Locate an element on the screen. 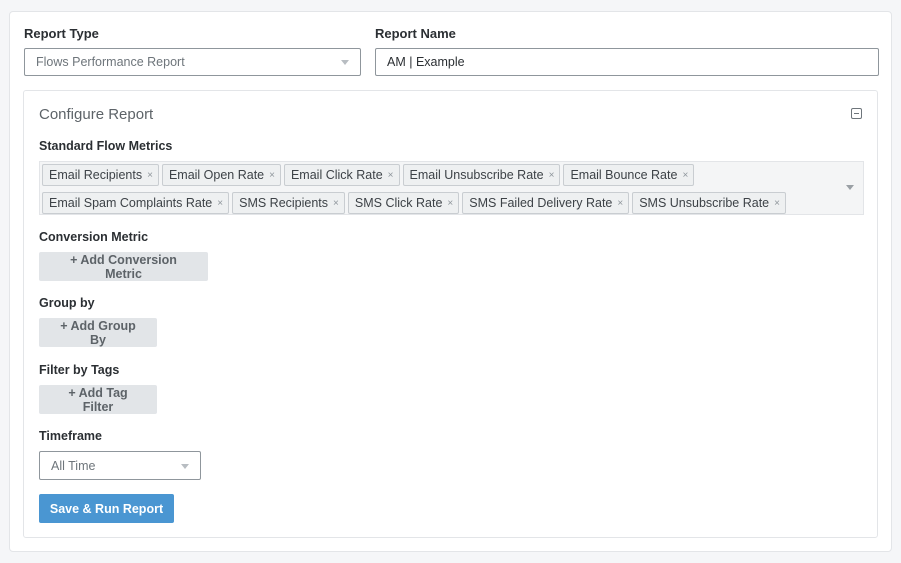 This screenshot has height=563, width=901. report-name-input: AM | Example is located at coordinates (627, 62).